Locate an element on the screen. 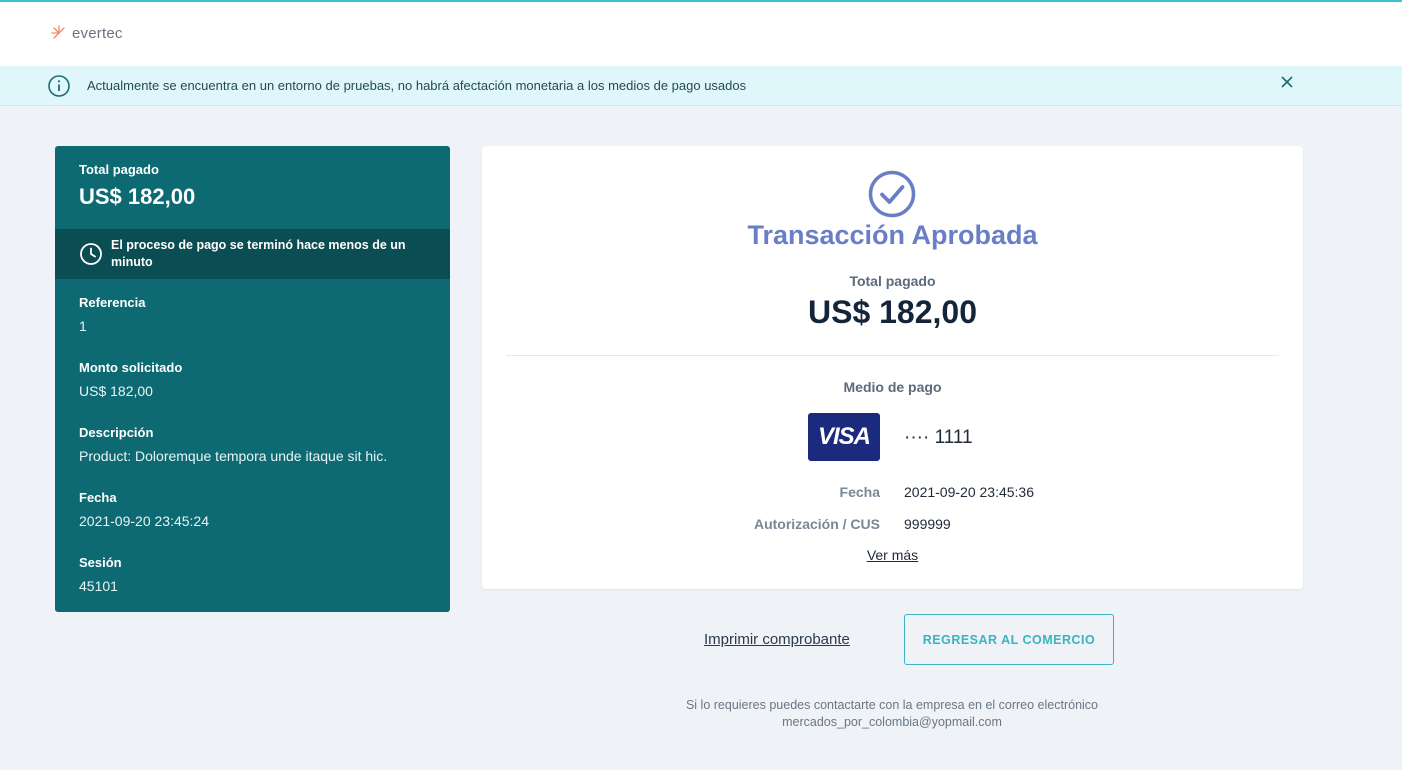  see-more-link: Ver más is located at coordinates (892, 555).